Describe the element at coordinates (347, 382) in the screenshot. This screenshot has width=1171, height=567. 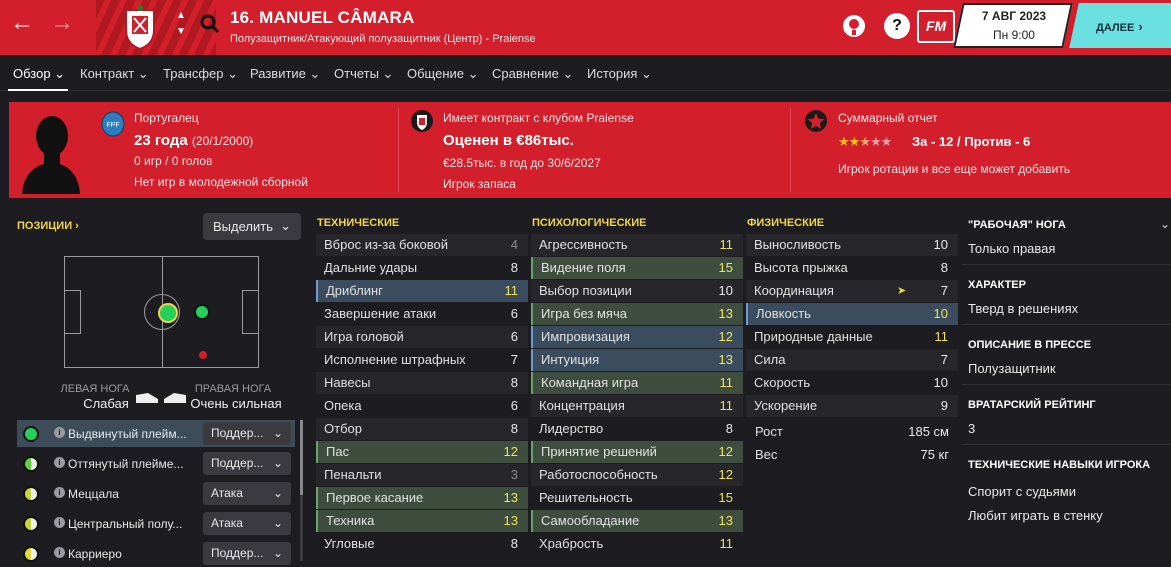
I see `attribute-name: Навесы` at that location.